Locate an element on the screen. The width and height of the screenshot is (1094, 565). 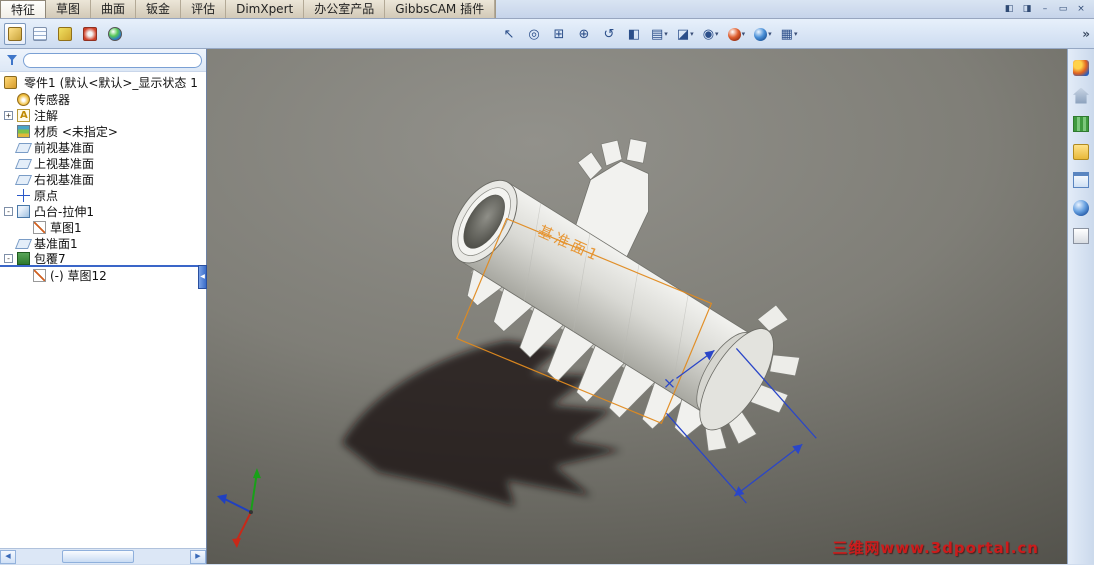
tree-item-material: 材质 <未指定> is located at coordinates (103, 131).